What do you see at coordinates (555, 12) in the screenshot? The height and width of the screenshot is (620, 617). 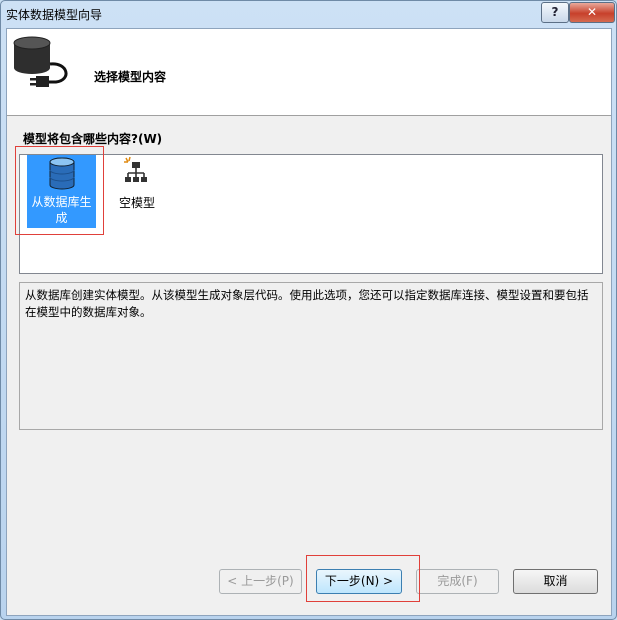 I see `help-button: ?` at bounding box center [555, 12].